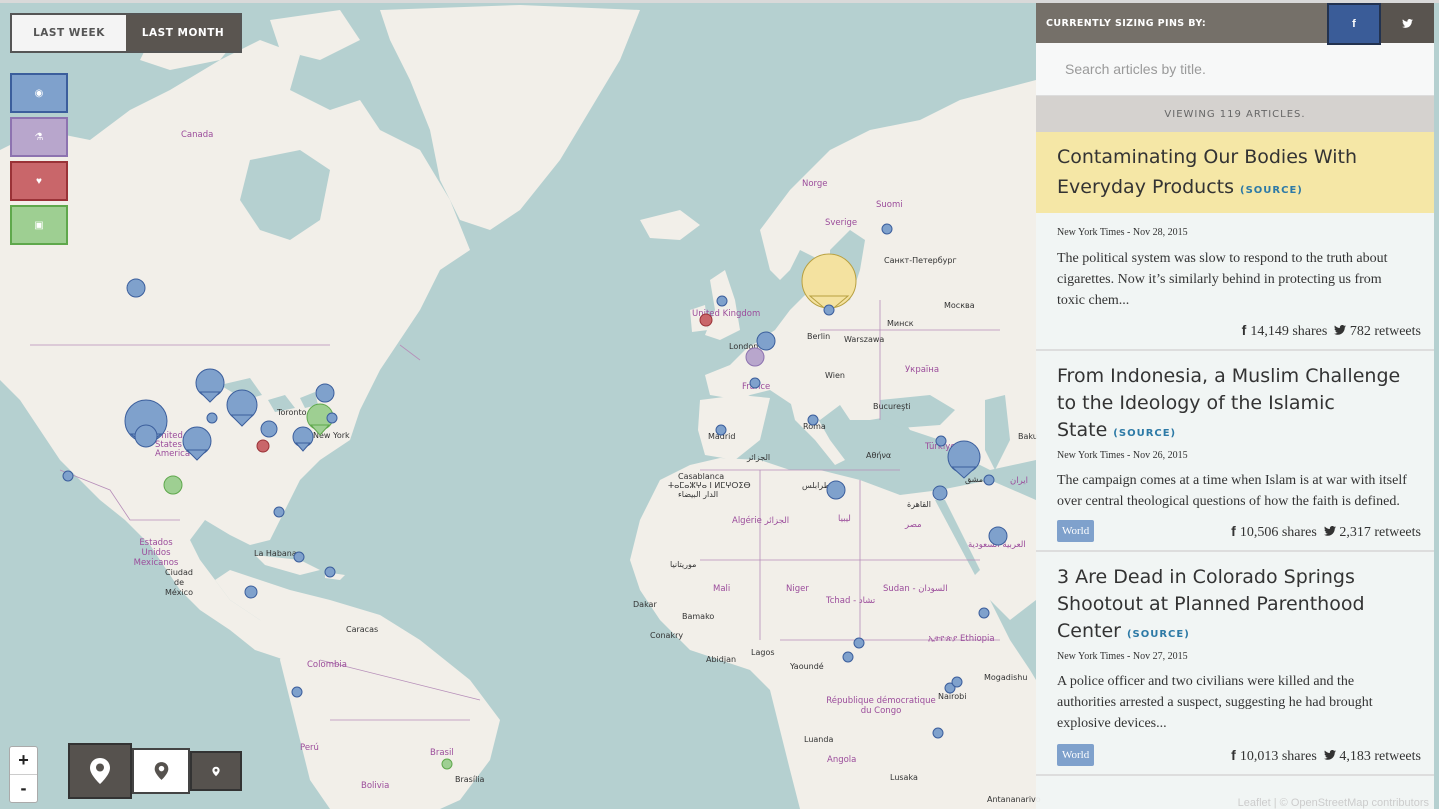 The image size is (1439, 809). I want to click on map-label-casablanca-ar: الدار البيضاء, so click(698, 494).